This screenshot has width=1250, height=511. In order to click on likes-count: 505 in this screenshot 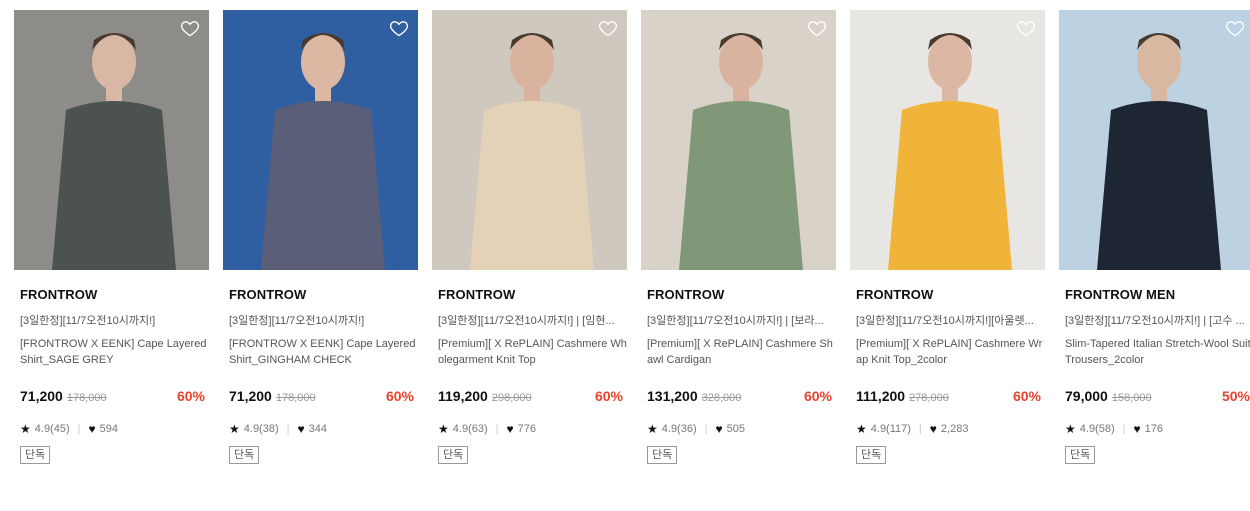, I will do `click(735, 429)`.